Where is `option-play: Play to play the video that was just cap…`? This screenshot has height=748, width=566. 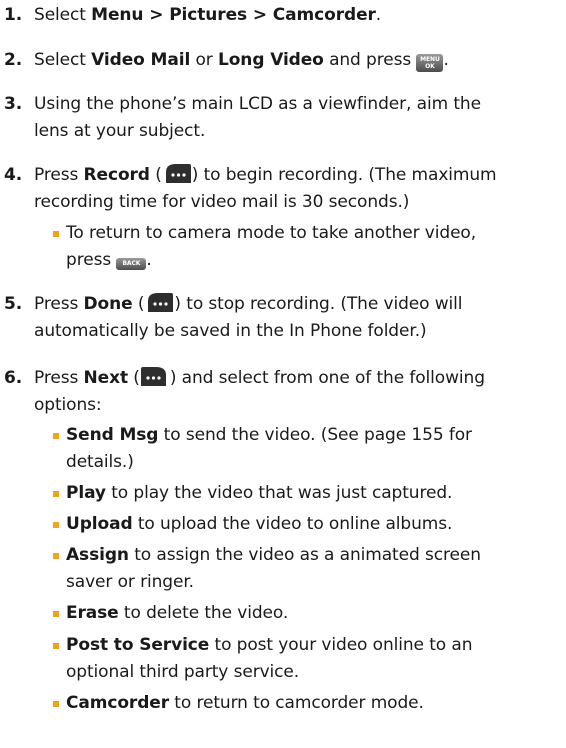 option-play: Play to play the video that was just cap… is located at coordinates (283, 493).